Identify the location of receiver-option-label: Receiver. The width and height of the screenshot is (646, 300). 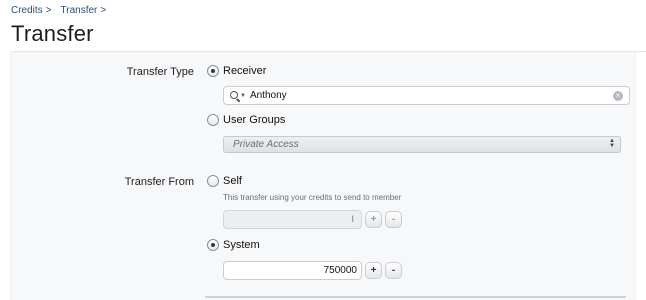
(244, 71).